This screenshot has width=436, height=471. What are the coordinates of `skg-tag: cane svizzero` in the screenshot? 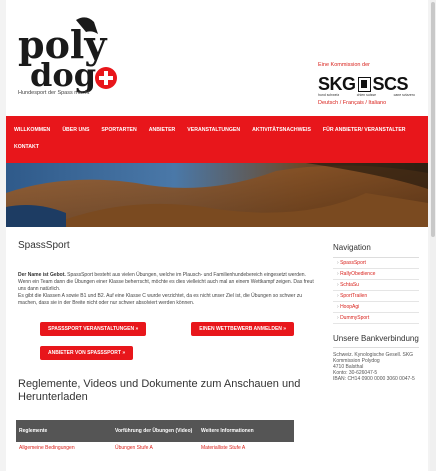 It's located at (404, 95).